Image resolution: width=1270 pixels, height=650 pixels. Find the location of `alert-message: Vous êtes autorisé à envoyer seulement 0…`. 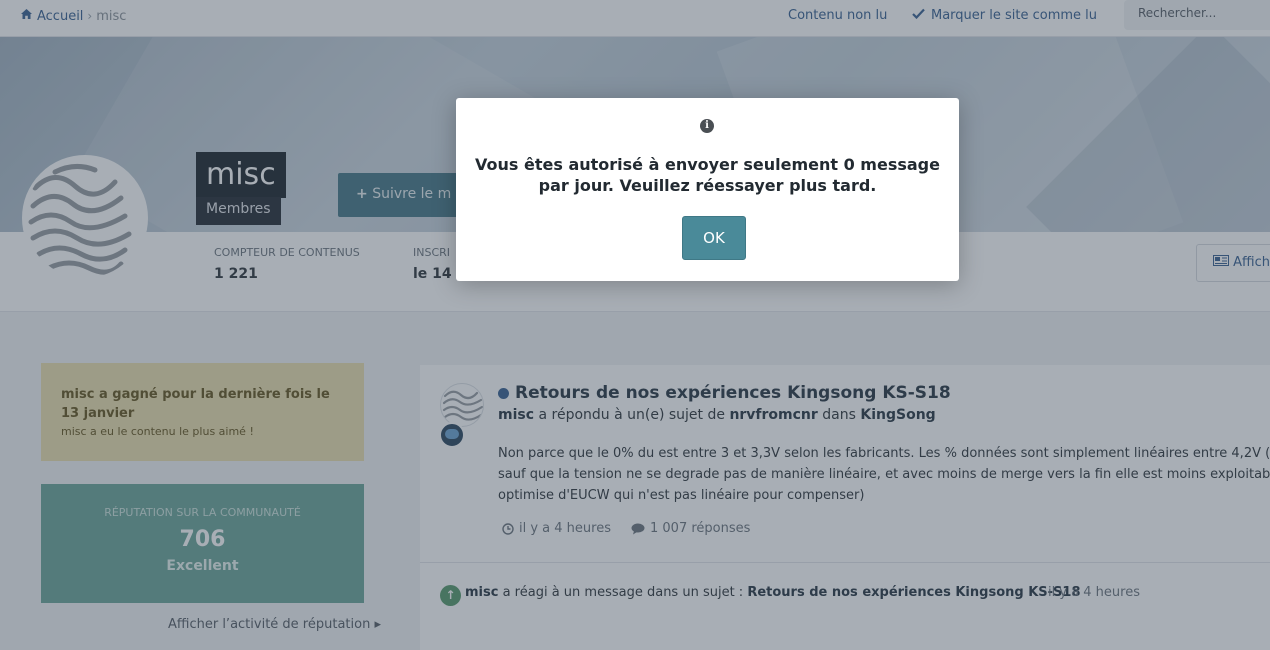

alert-message: Vous êtes autorisé à envoyer seulement 0… is located at coordinates (707, 175).